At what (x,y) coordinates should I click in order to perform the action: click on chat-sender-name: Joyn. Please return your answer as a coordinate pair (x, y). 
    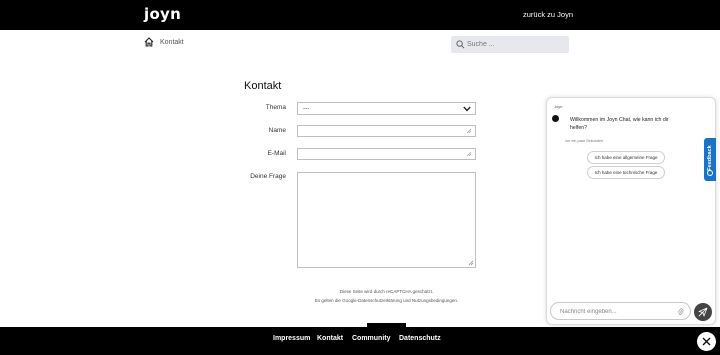
    Looking at the image, I should click on (558, 106).